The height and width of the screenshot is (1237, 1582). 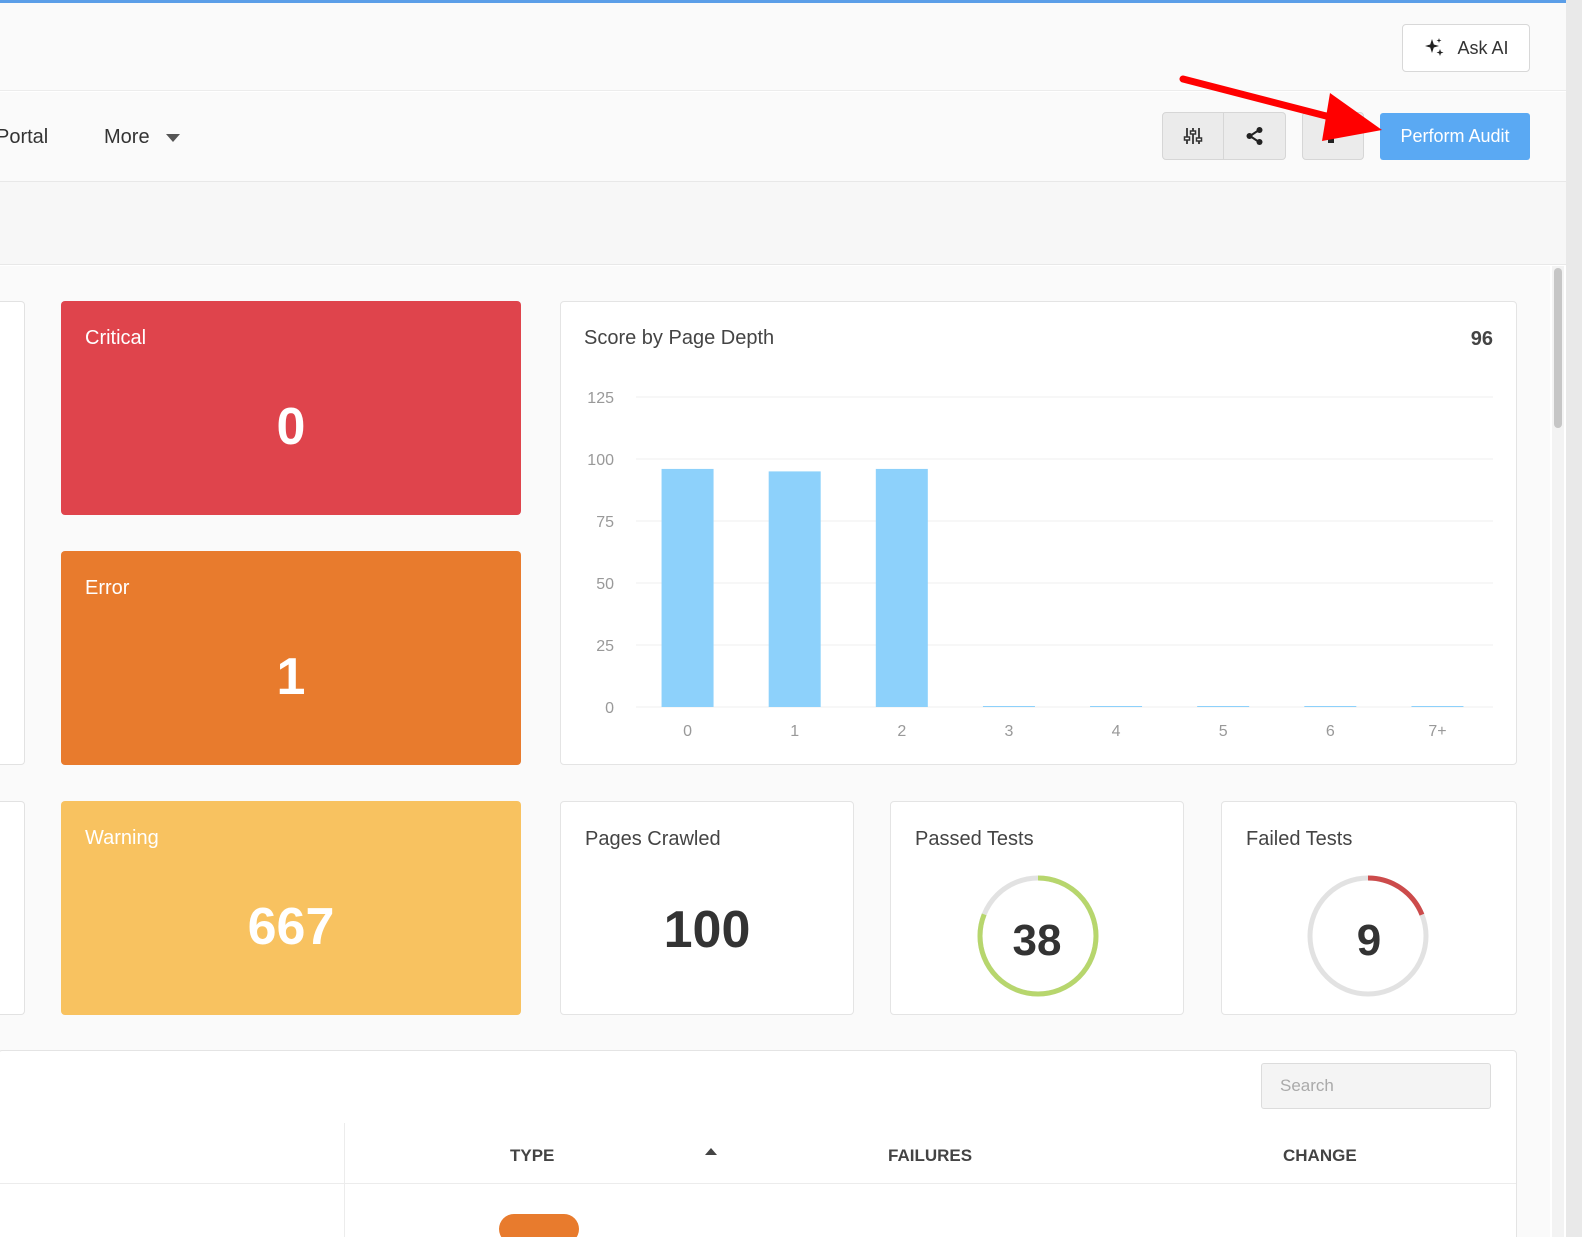 What do you see at coordinates (783, 137) in the screenshot?
I see `nav-bar: Portal More Perform Audit` at bounding box center [783, 137].